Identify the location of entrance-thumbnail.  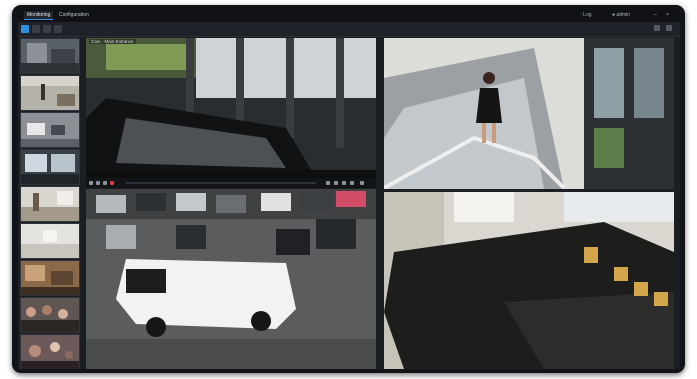
(50, 204).